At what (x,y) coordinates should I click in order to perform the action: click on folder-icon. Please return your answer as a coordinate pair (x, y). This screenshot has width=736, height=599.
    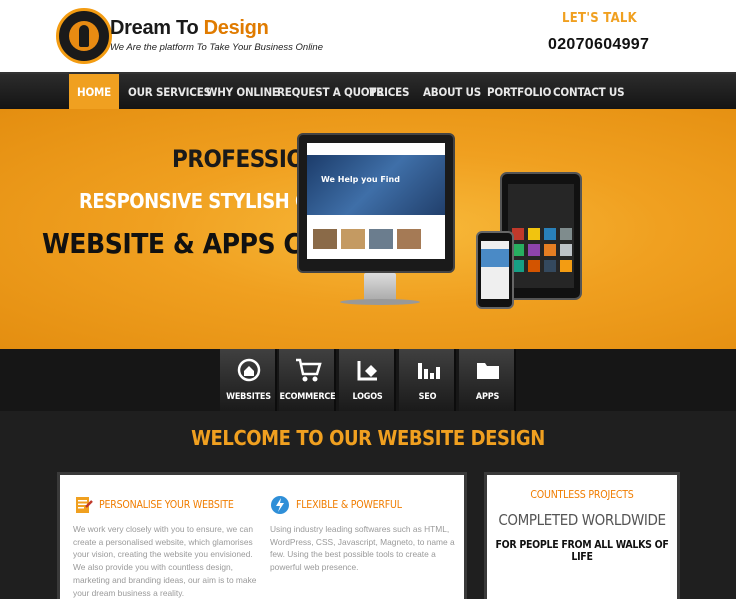
    Looking at the image, I should click on (487, 370).